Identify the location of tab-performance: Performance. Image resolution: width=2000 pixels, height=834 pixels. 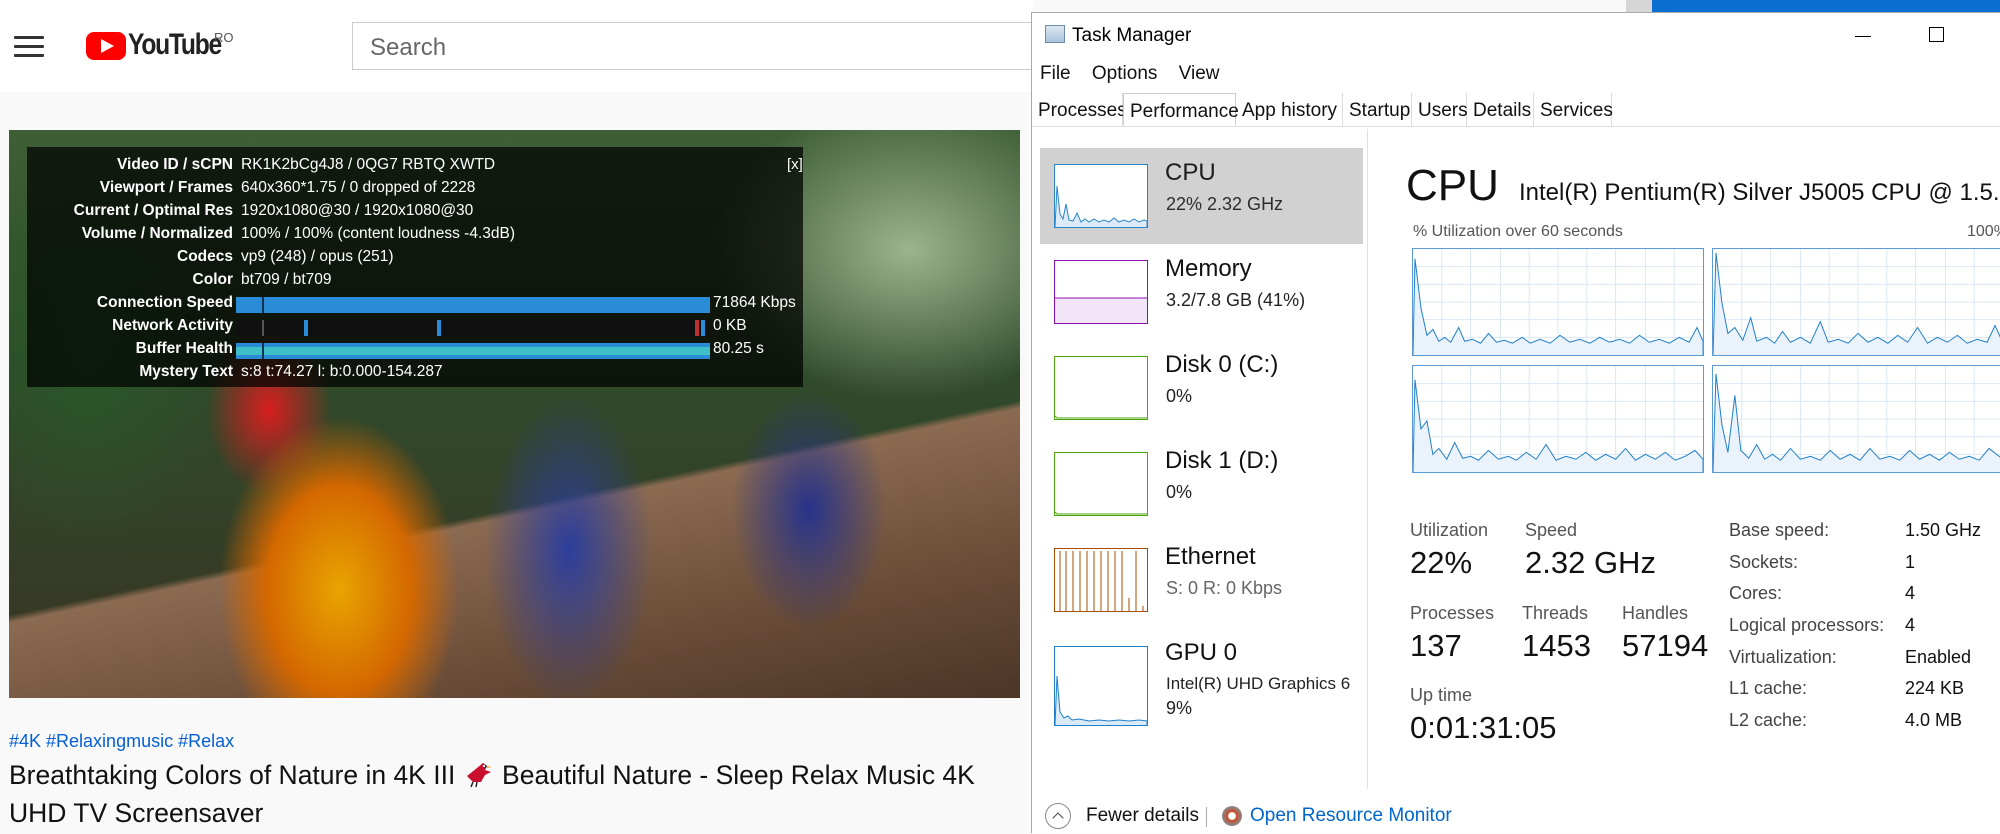
(1181, 109).